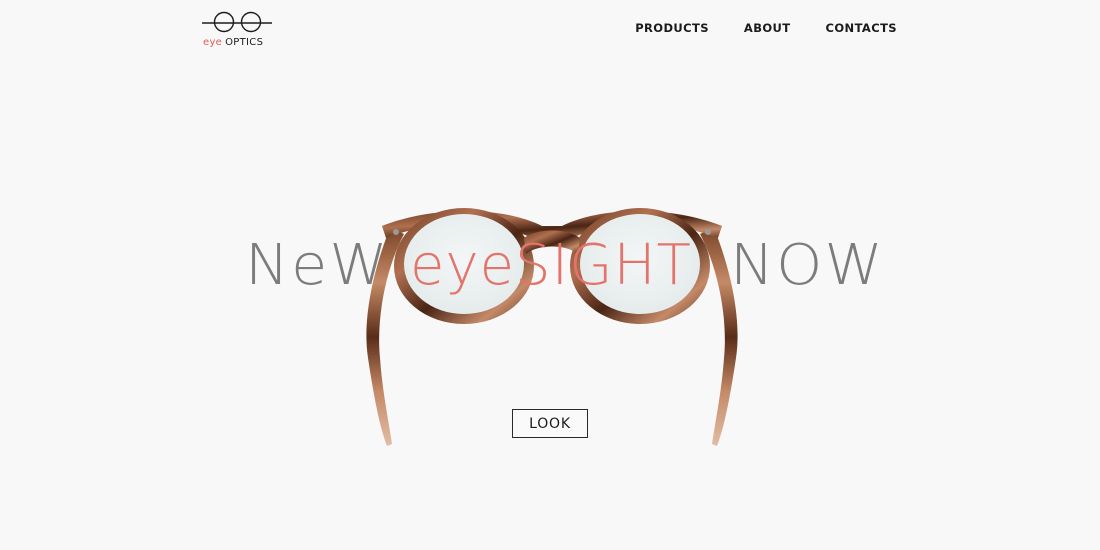 This screenshot has height=550, width=1100. Describe the element at coordinates (551, 265) in the screenshot. I see `hero-word-eyesight: eyeSIGHT` at that location.